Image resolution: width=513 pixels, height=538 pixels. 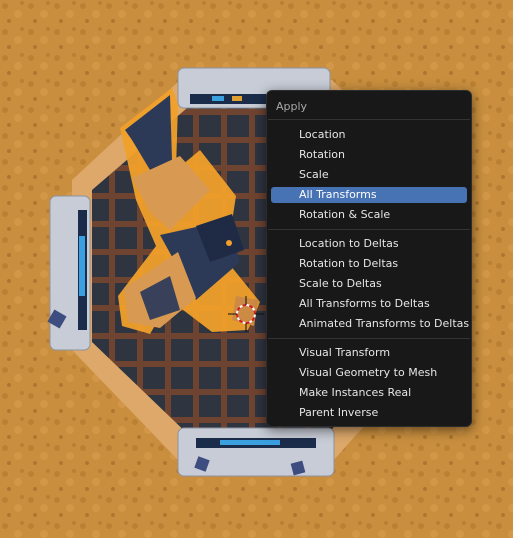 I want to click on menu-item-make-instances-real: Make Instances Real, so click(x=369, y=393).